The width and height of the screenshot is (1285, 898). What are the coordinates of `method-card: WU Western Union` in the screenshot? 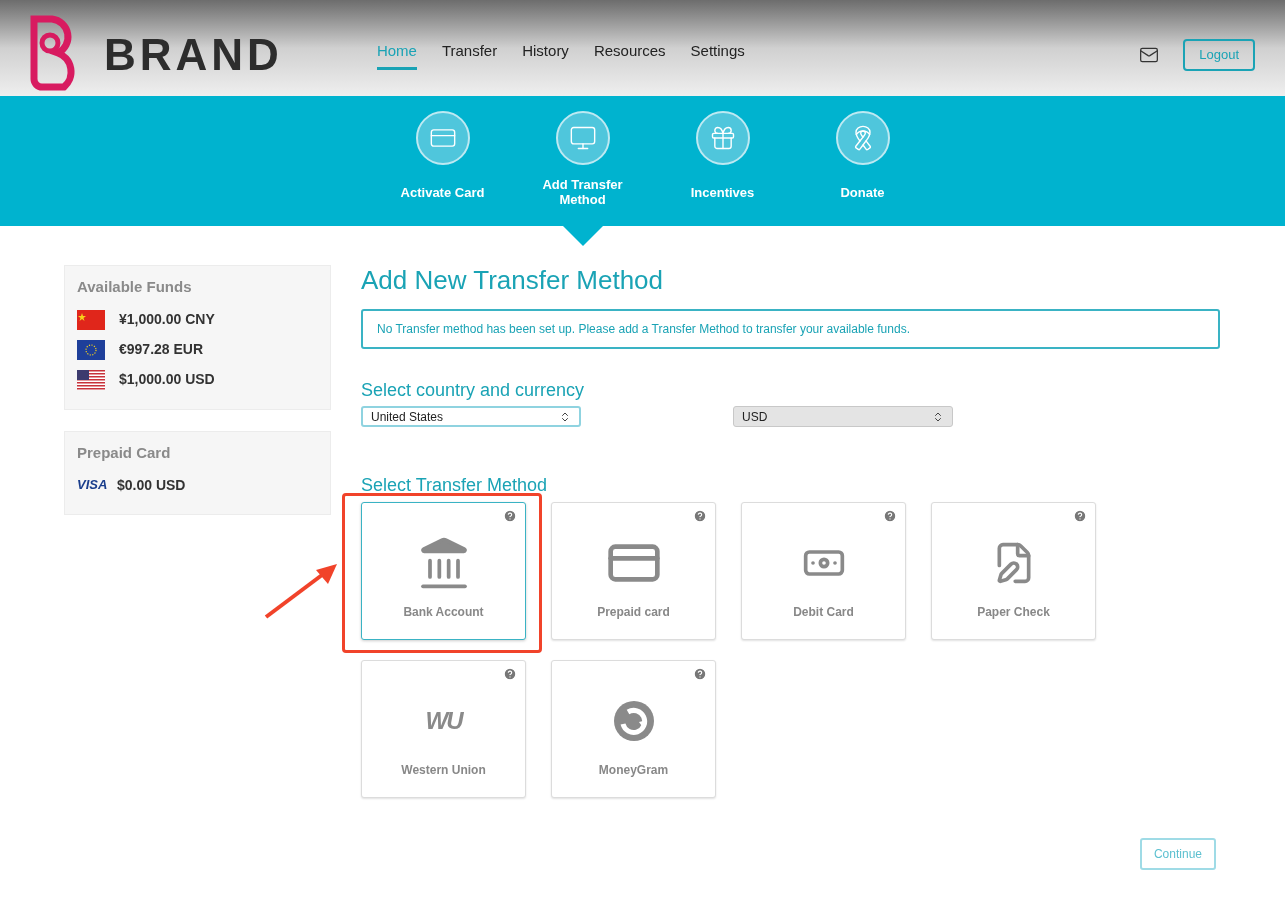 It's located at (443, 729).